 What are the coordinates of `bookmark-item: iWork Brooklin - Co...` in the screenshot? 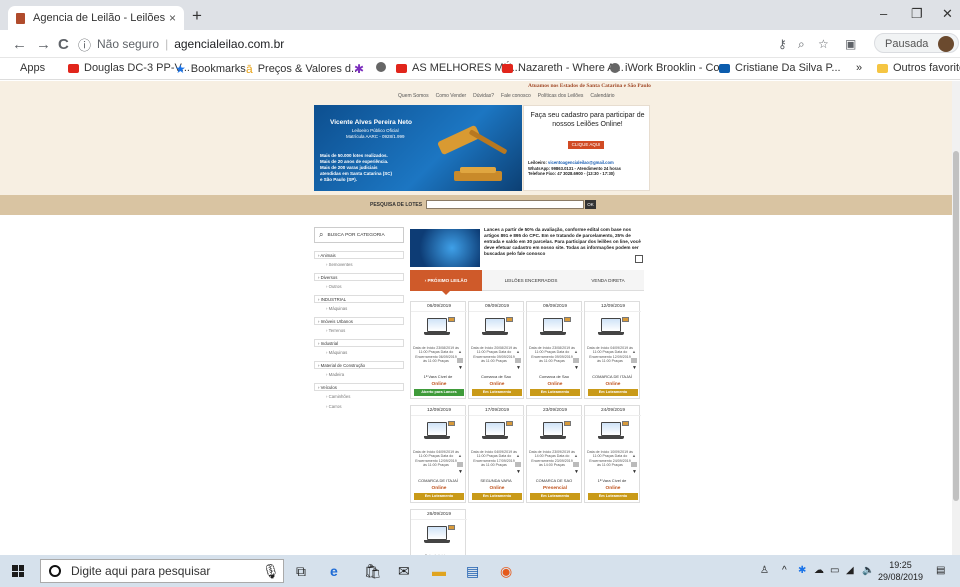 It's located at (669, 68).